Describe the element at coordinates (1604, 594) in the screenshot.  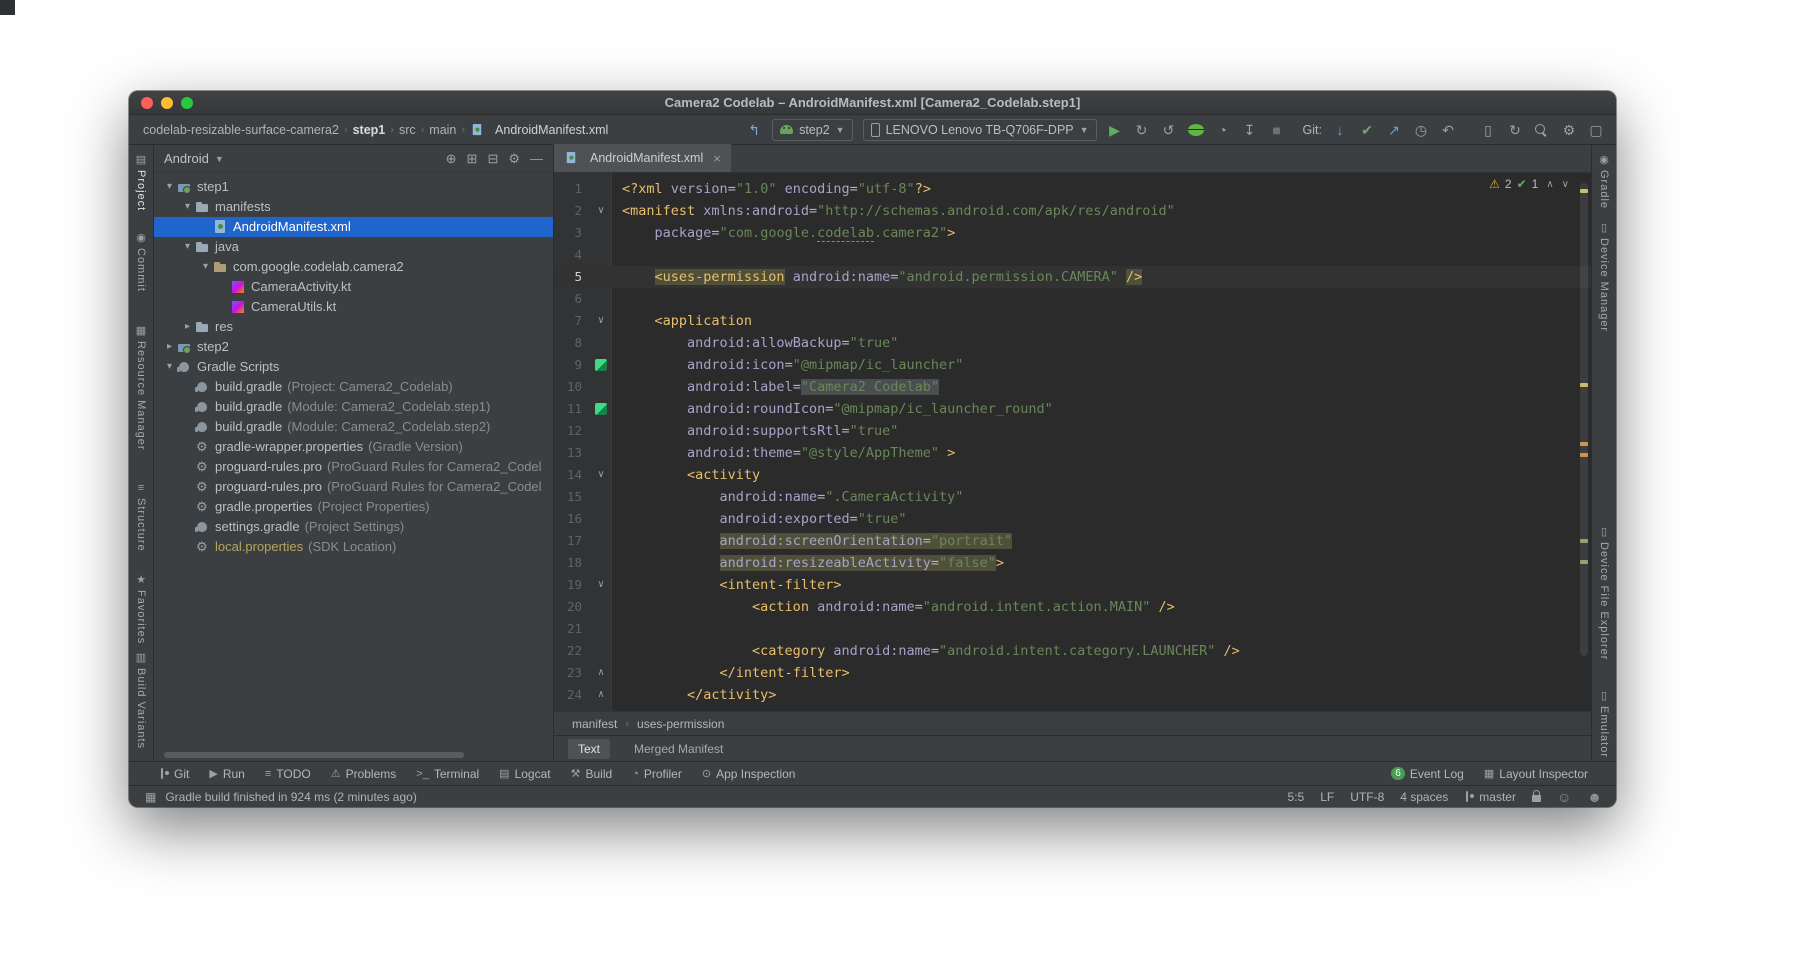
I see `stripe-item-device-file-explorer: ▯ Device File Explorer` at that location.